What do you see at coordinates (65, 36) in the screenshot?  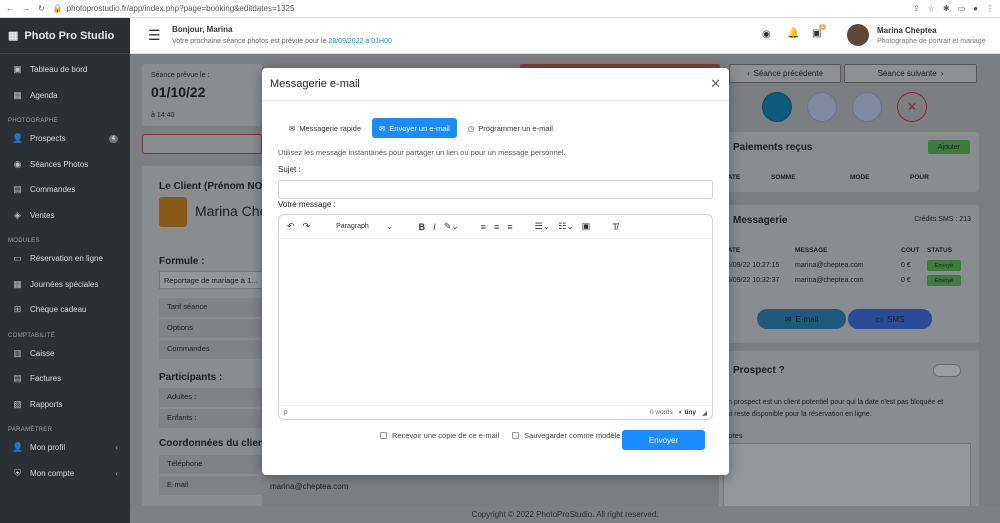 I see `brand: ▦ Photo Pro Studio` at bounding box center [65, 36].